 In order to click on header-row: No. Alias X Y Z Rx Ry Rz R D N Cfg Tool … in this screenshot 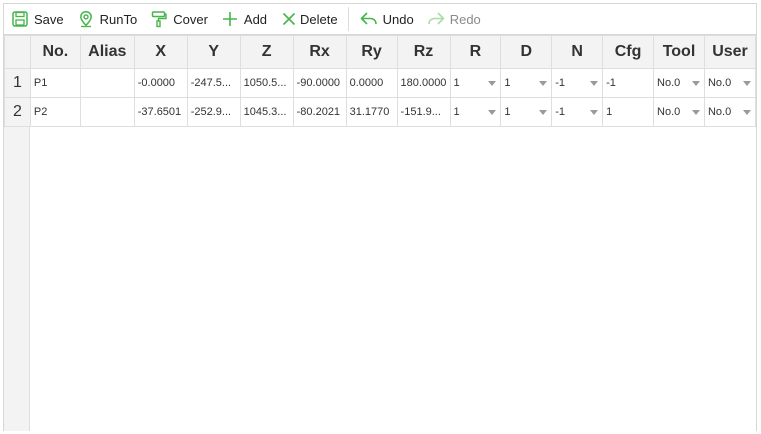, I will do `click(380, 52)`.